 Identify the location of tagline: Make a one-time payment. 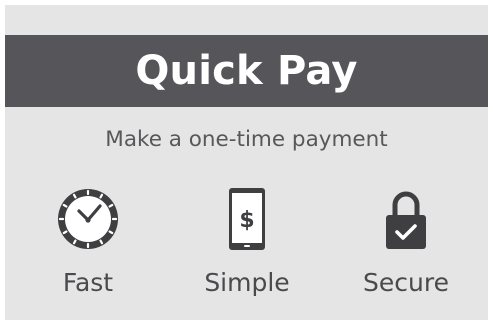
(246, 139).